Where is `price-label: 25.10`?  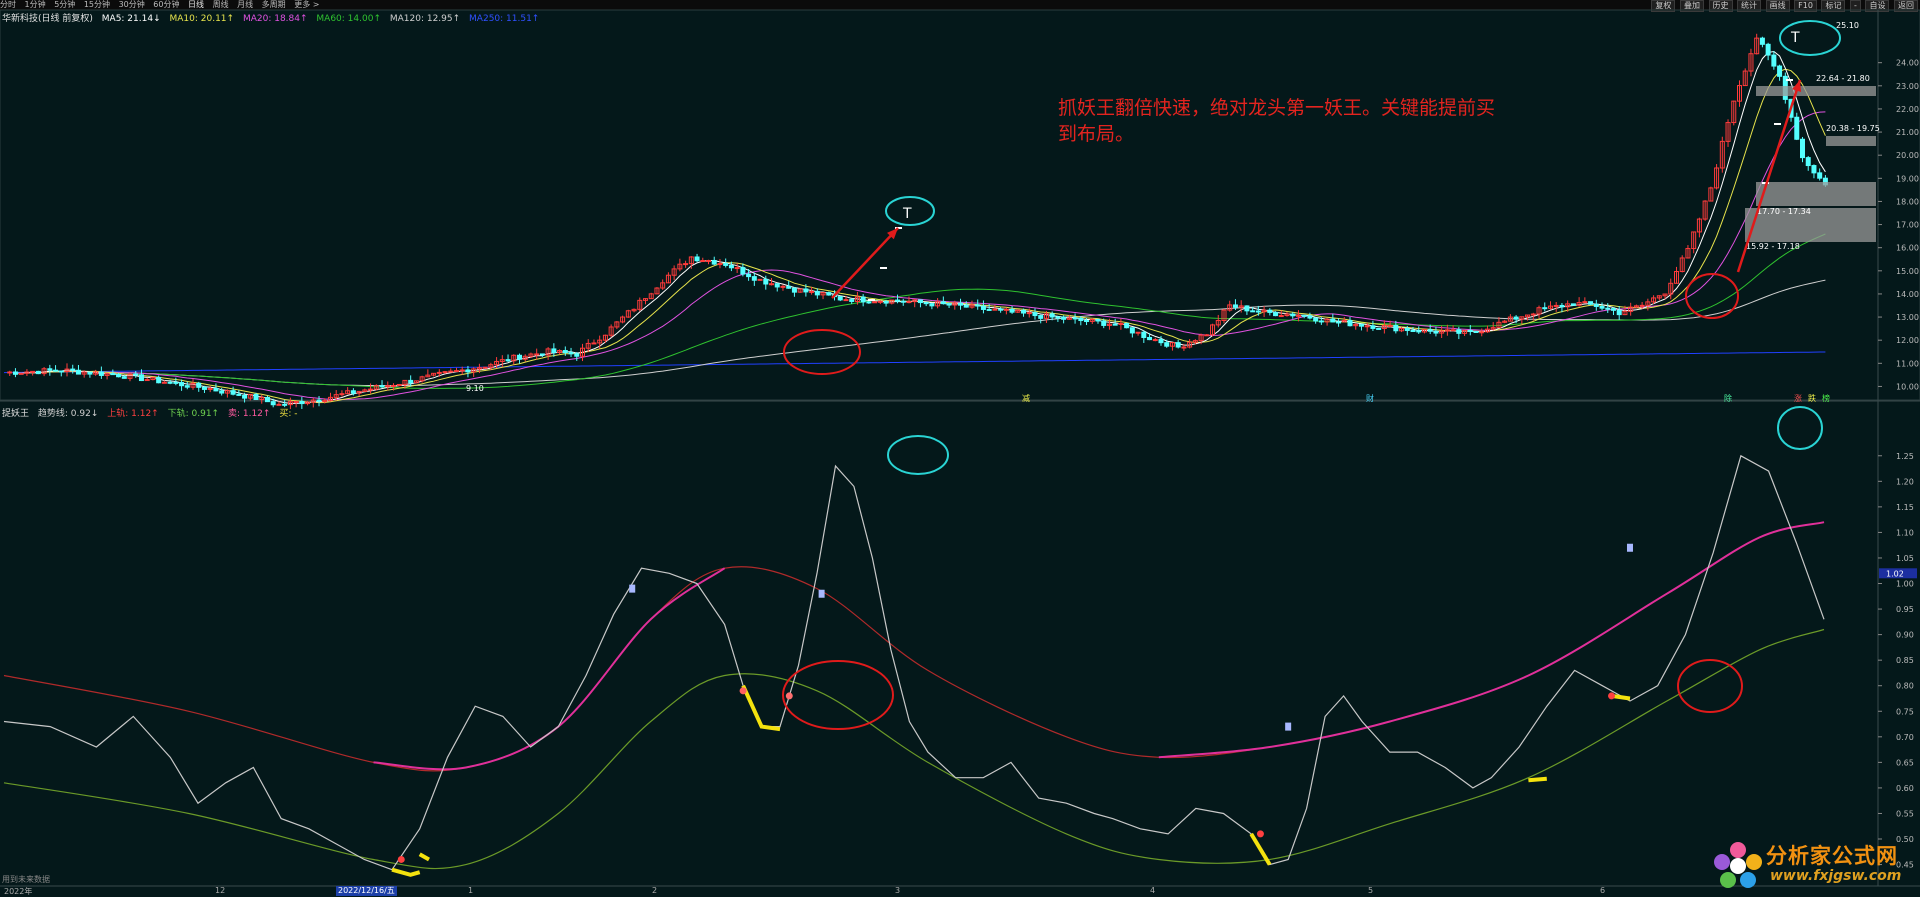 price-label: 25.10 is located at coordinates (1847, 25).